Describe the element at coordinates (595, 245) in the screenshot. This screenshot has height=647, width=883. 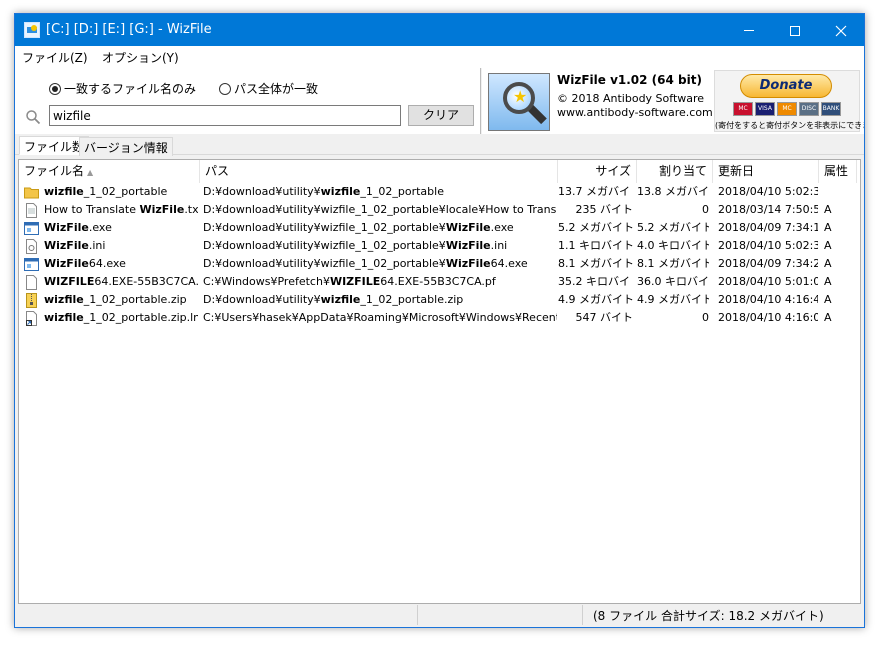
I see `file-size-cell: 1.1 キロバイト` at that location.